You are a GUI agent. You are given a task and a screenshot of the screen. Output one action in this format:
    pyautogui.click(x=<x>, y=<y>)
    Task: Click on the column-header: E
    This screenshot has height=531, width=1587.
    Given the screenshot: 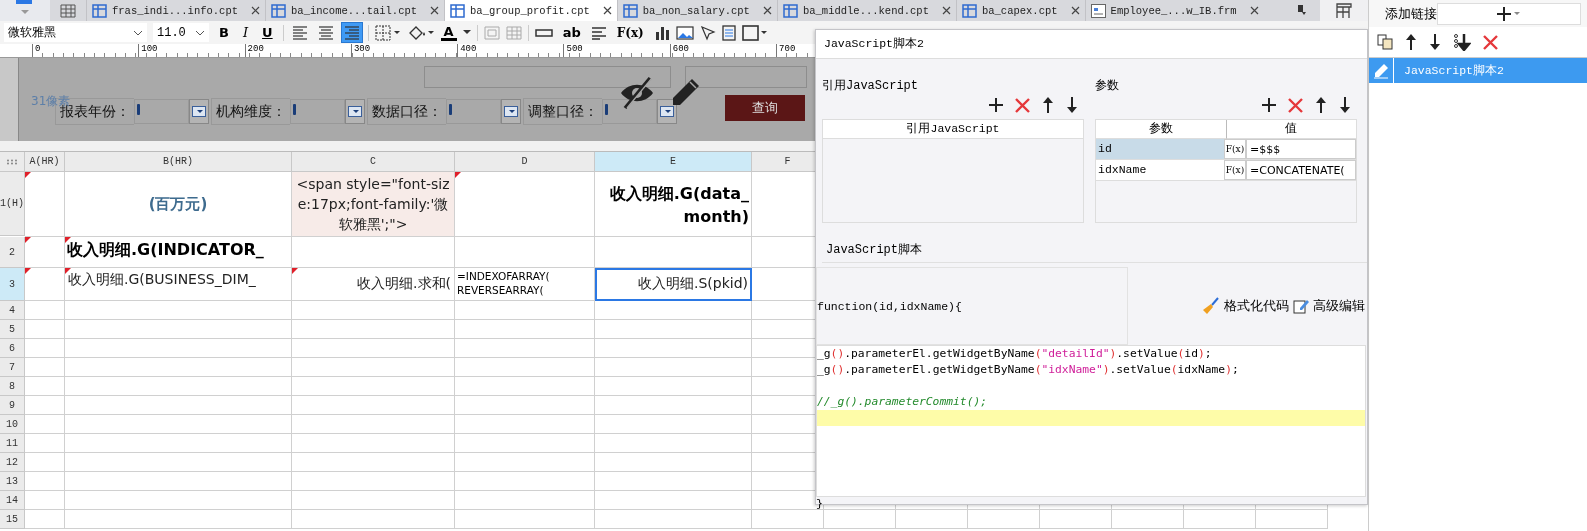 What is the action you would take?
    pyautogui.click(x=673, y=162)
    